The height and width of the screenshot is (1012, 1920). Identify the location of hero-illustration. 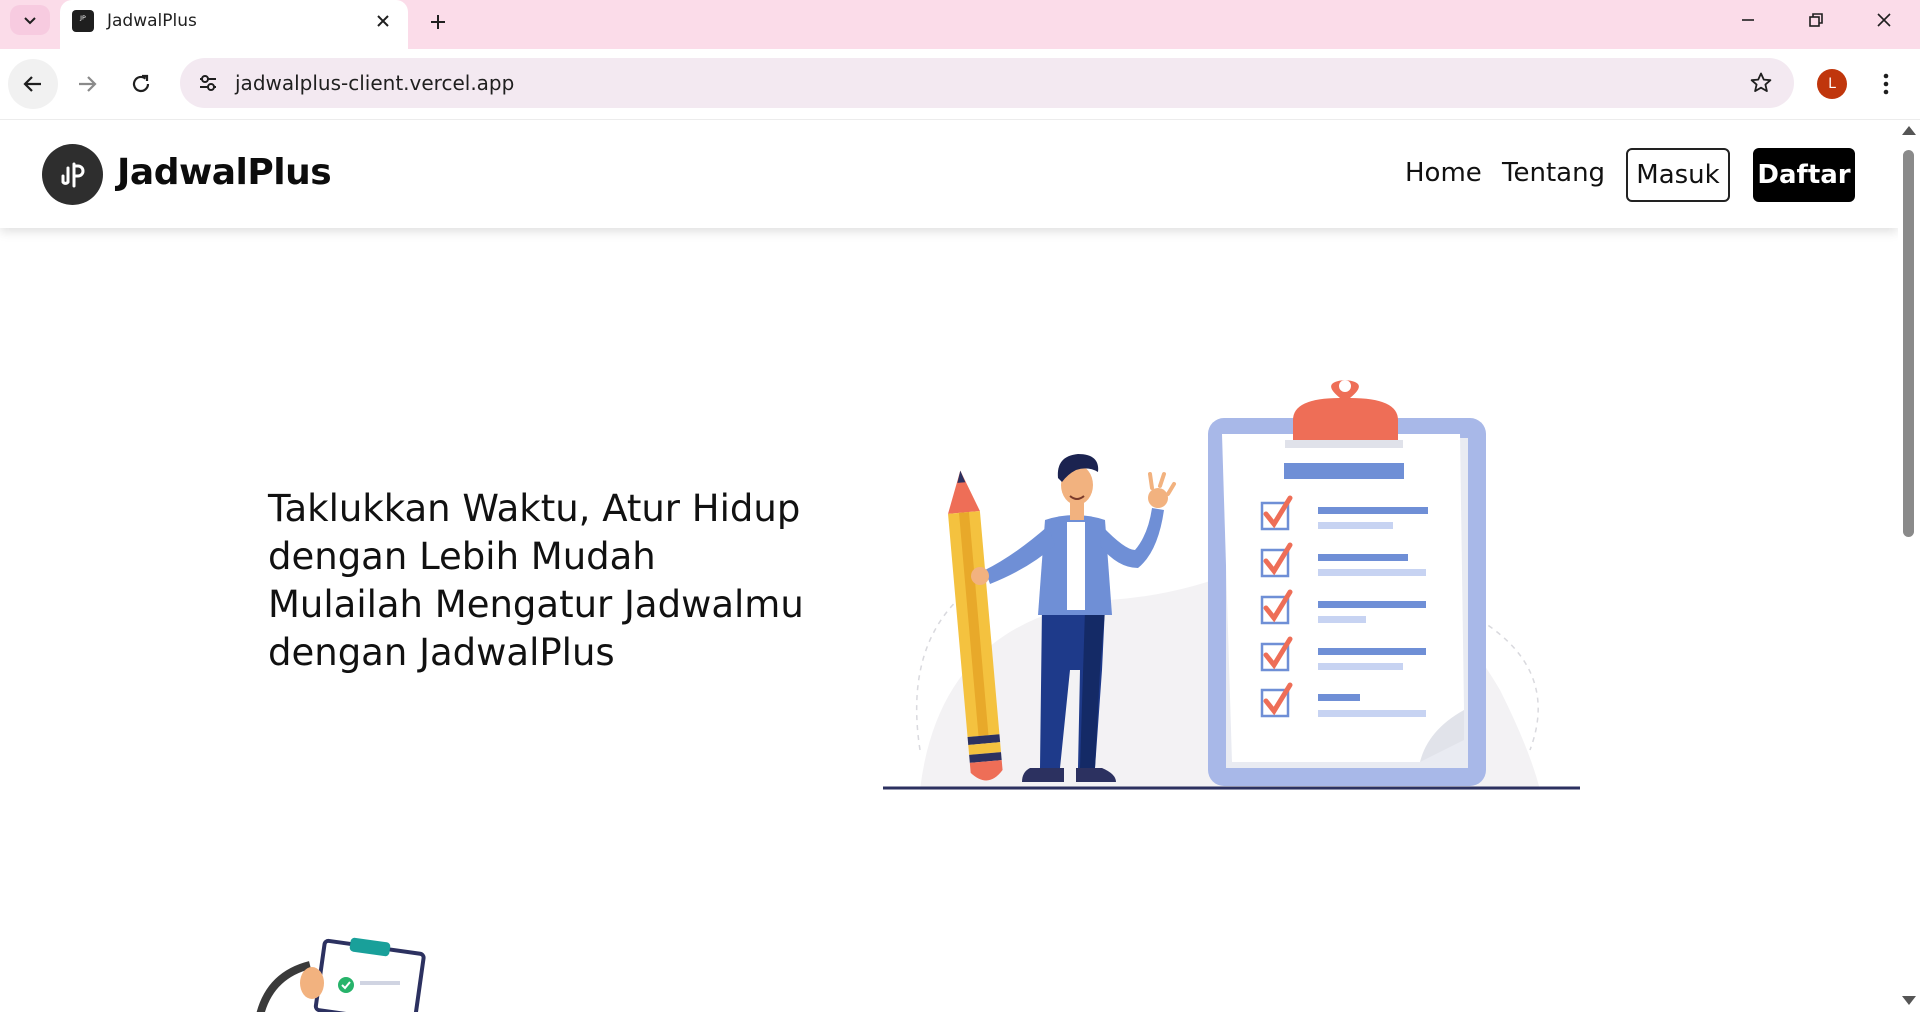
(1231, 585).